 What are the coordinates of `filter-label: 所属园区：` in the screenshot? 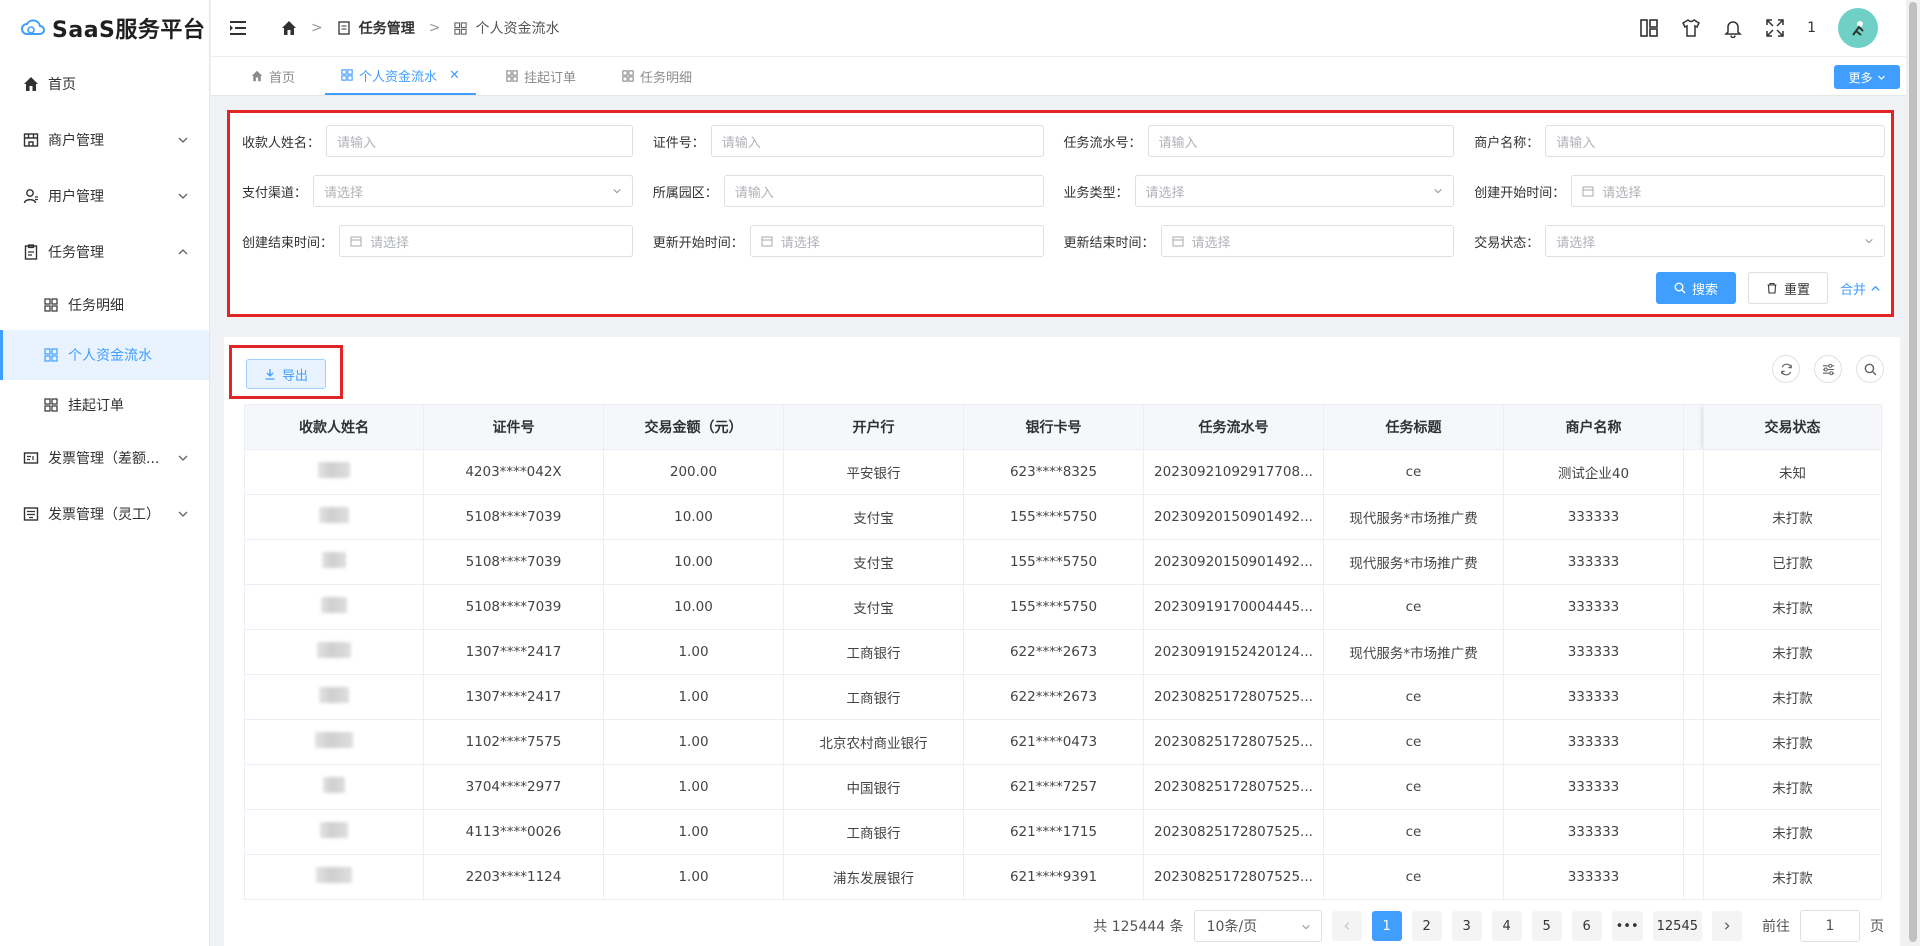 It's located at (685, 193).